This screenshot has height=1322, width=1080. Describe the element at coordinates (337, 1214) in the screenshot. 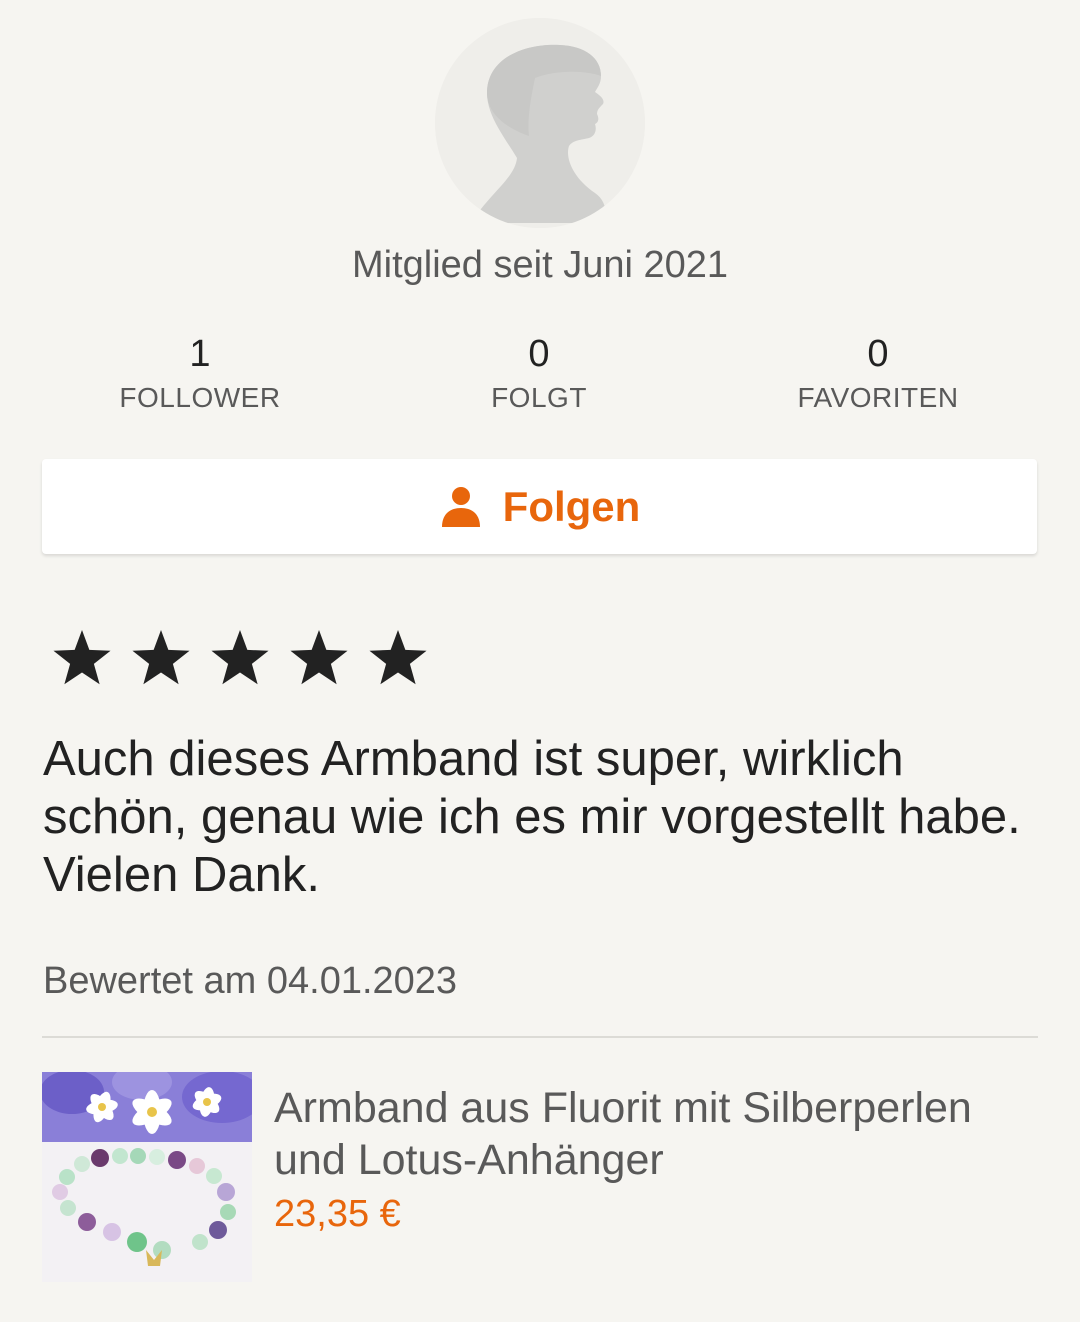

I see `product-price: 23,35 €` at that location.